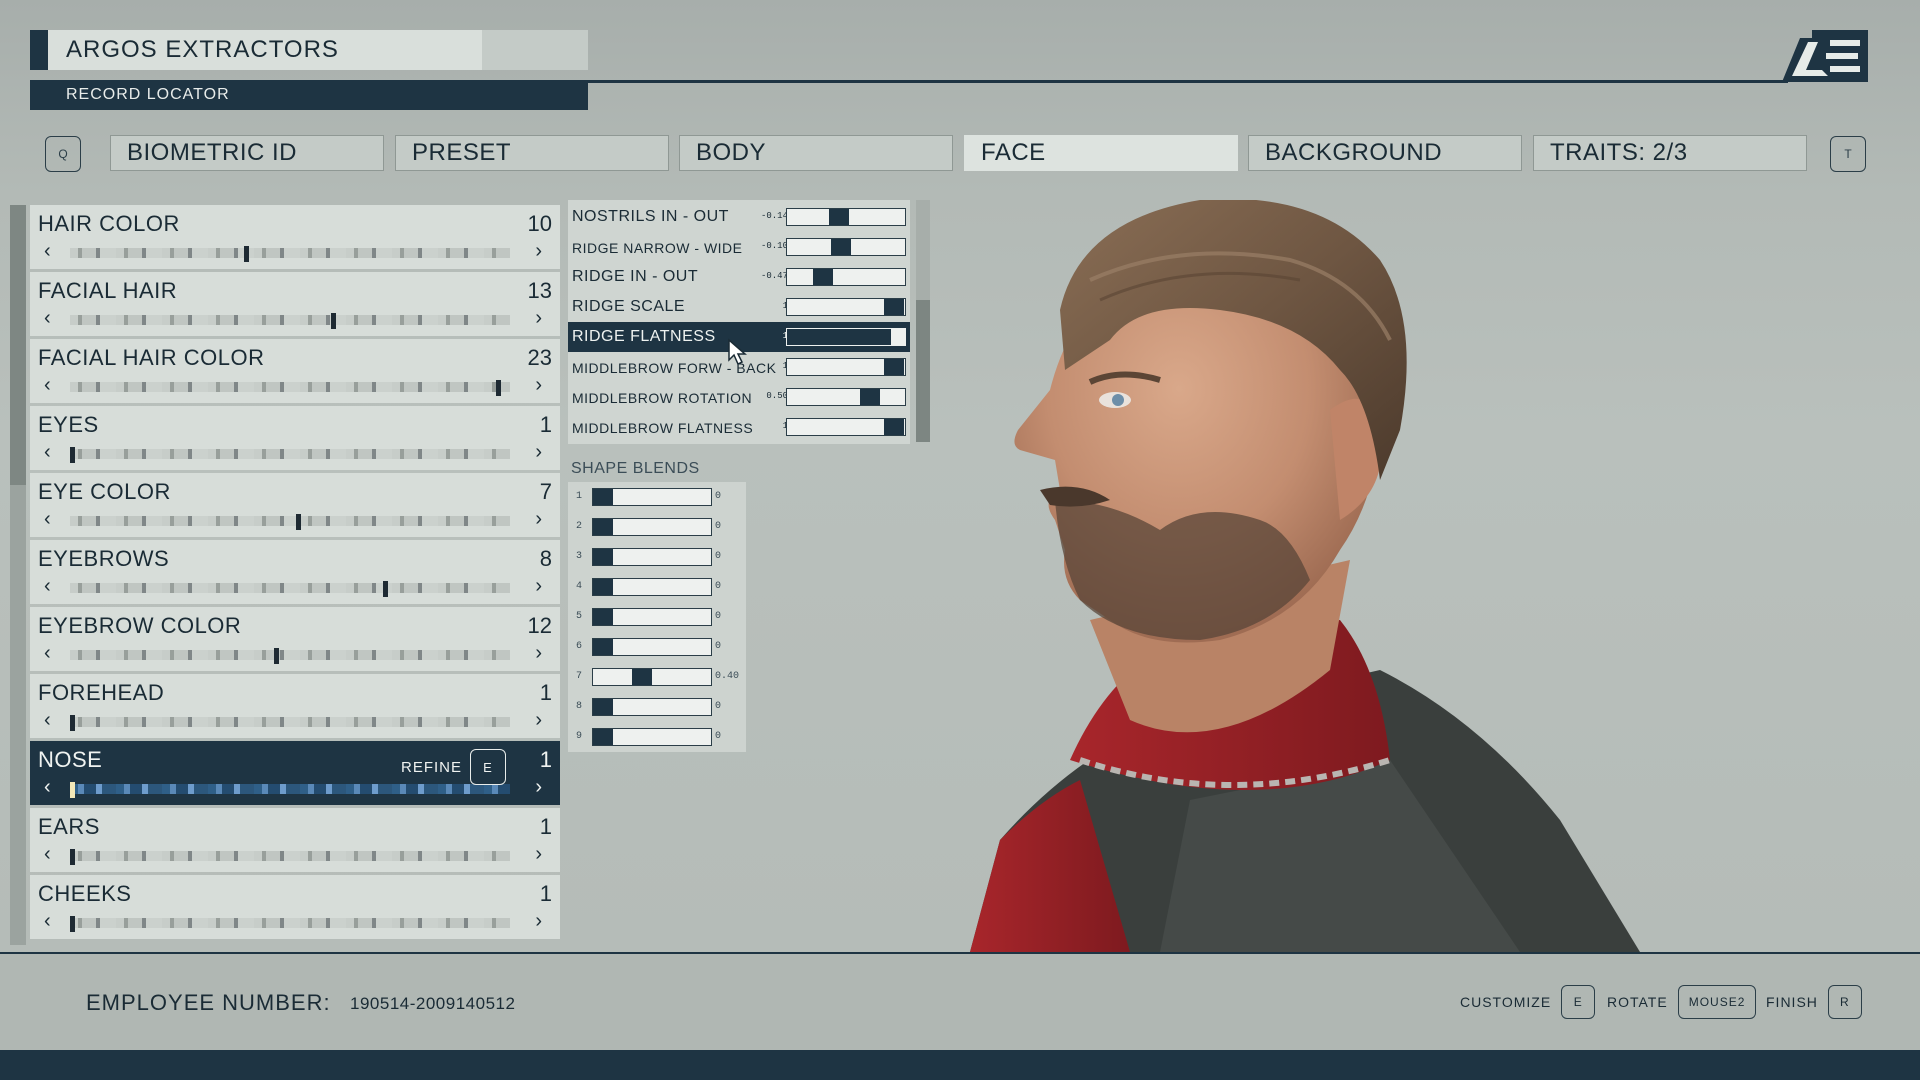  I want to click on attribute-row-eyebrows: EYEBROWS 8 ‹ ›, so click(295, 572).